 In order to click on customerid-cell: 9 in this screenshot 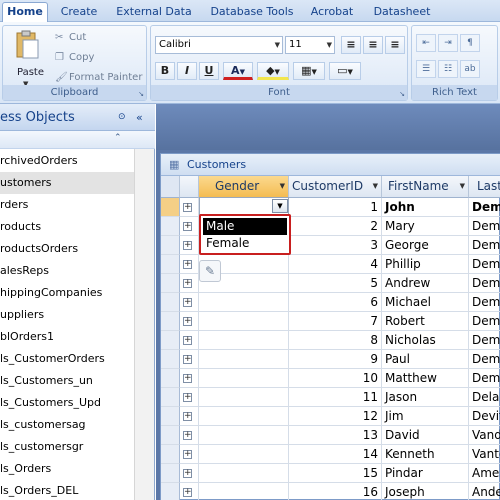, I will do `click(335, 359)`.